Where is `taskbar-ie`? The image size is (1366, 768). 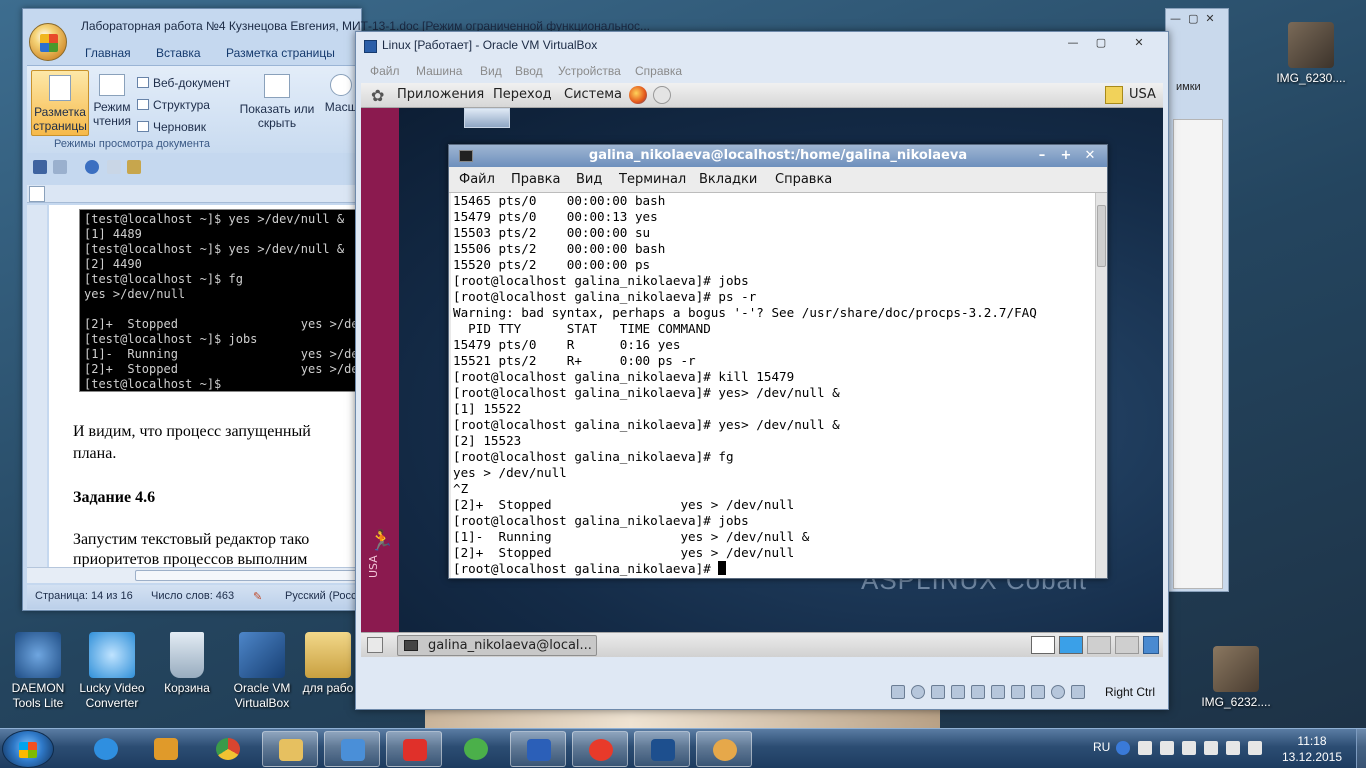 taskbar-ie is located at coordinates (106, 749).